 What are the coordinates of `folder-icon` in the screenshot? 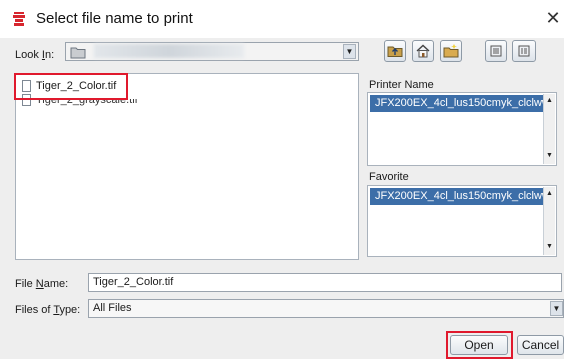 It's located at (78, 53).